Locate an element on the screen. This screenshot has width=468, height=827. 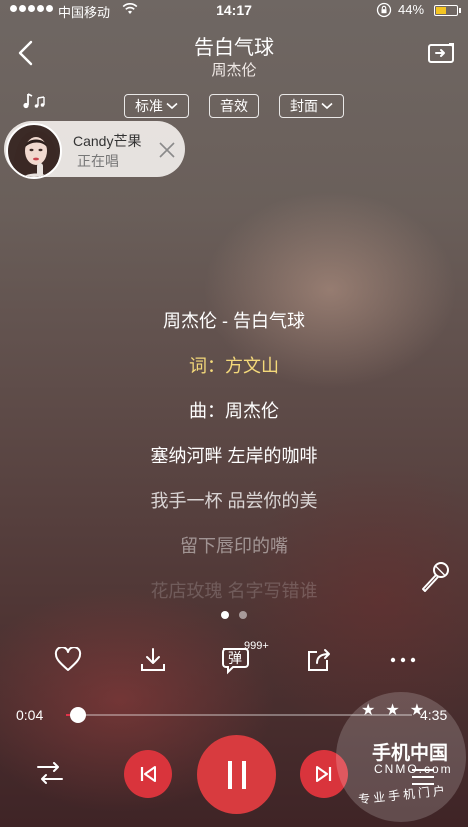
skip-previous-icon is located at coordinates (148, 774).